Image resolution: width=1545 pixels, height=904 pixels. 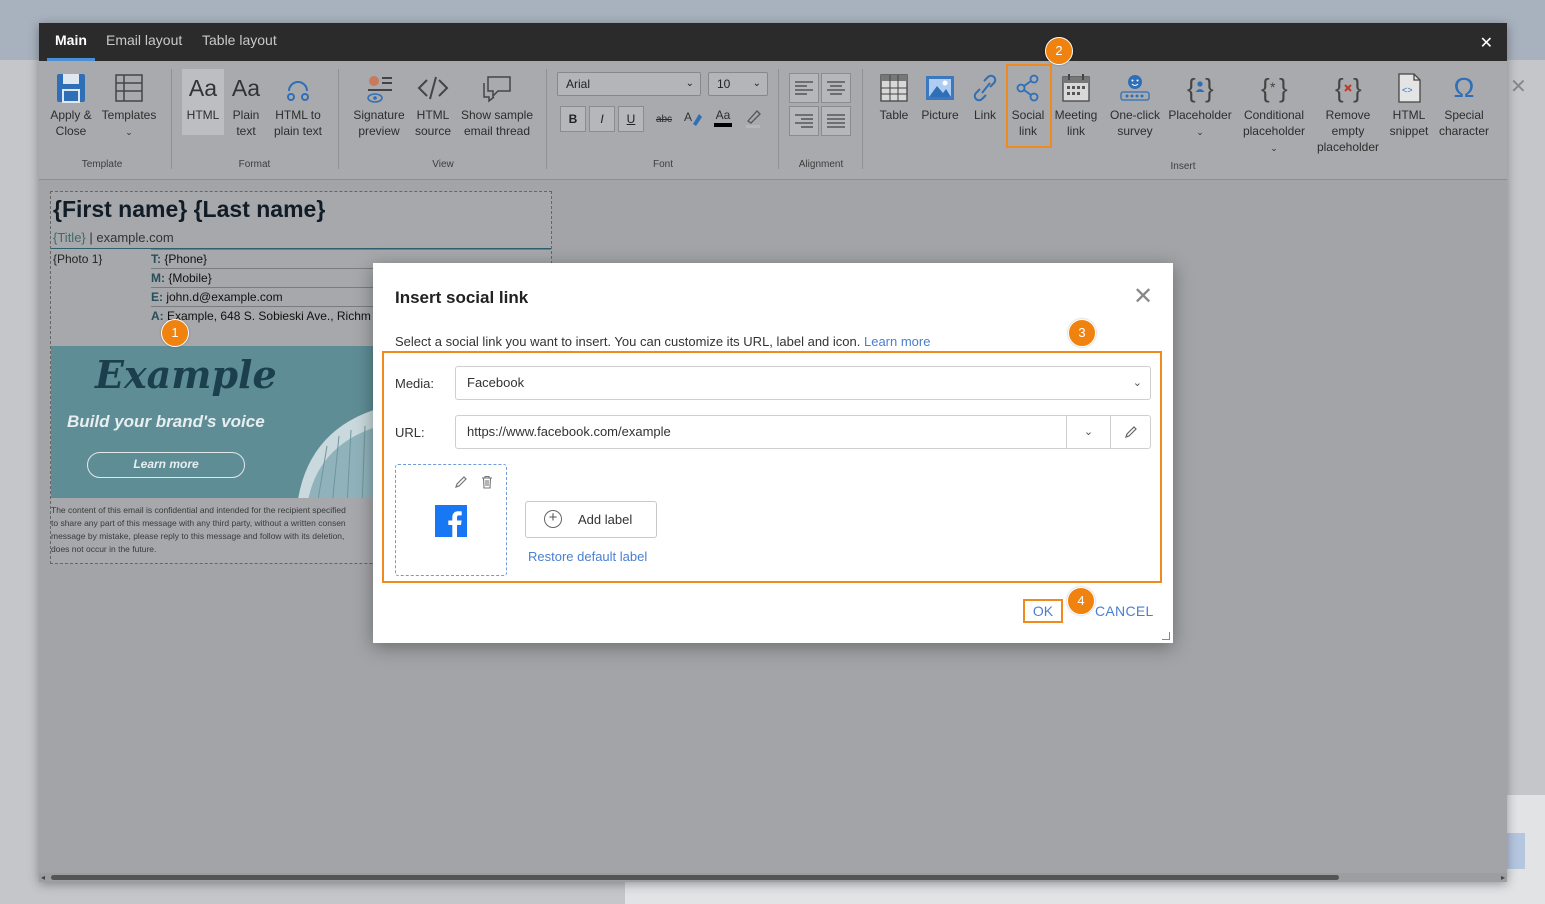 What do you see at coordinates (144, 42) in the screenshot?
I see `tab-email-layout: Email layout` at bounding box center [144, 42].